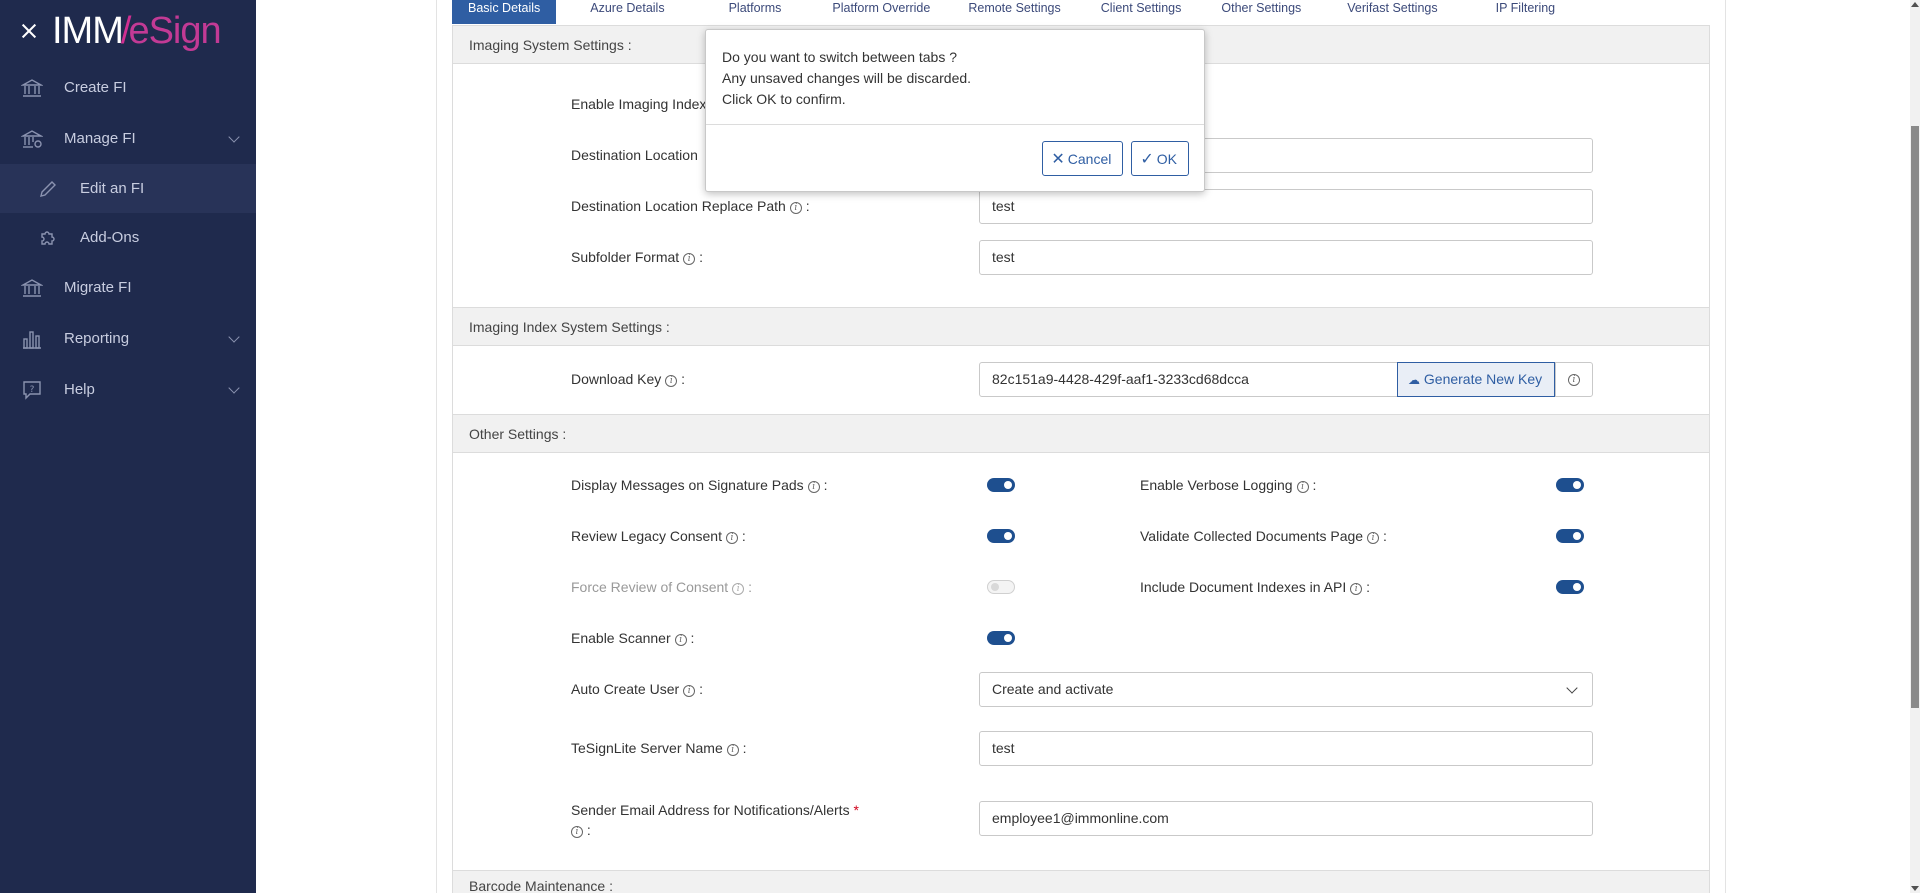  I want to click on close-icon: ✕, so click(1058, 159).